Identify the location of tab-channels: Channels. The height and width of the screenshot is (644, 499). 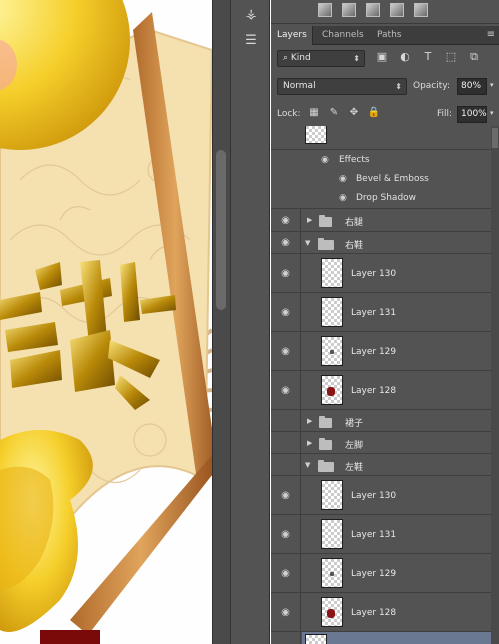
(343, 35).